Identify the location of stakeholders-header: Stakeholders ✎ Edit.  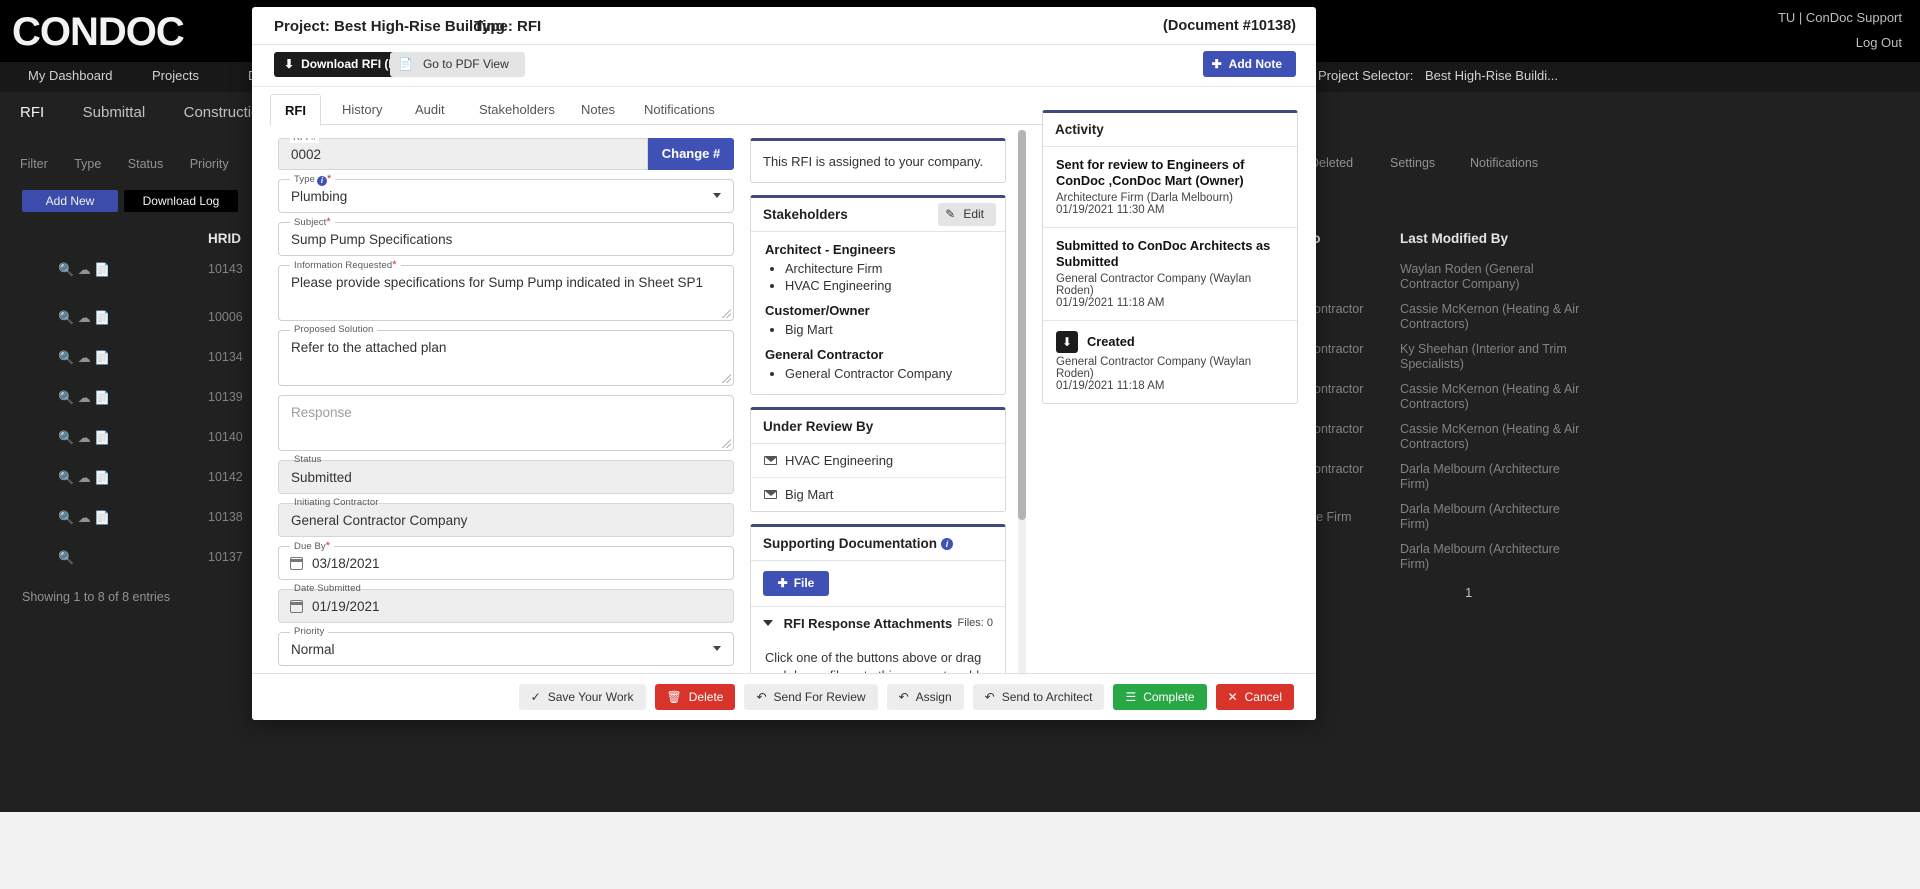
(878, 215).